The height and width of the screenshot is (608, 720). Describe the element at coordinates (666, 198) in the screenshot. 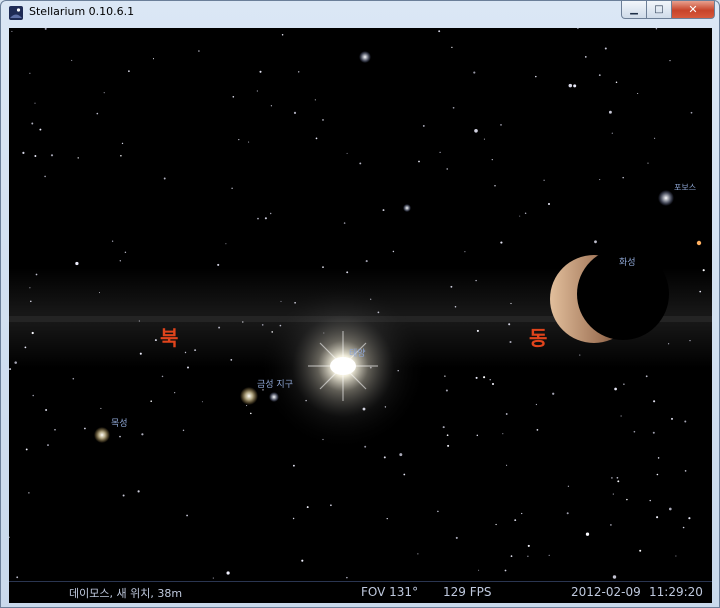

I see `phobos-dot` at that location.